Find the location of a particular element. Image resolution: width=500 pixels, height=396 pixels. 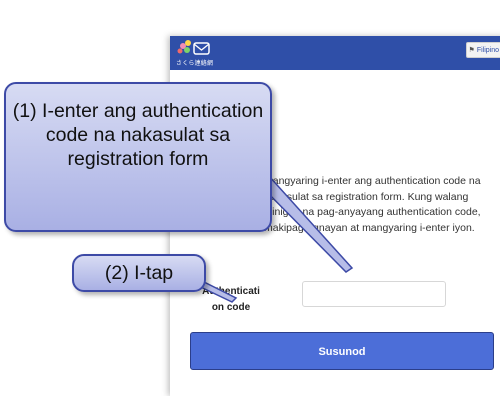

app-logo: さくら連絡網 is located at coordinates (206, 53).